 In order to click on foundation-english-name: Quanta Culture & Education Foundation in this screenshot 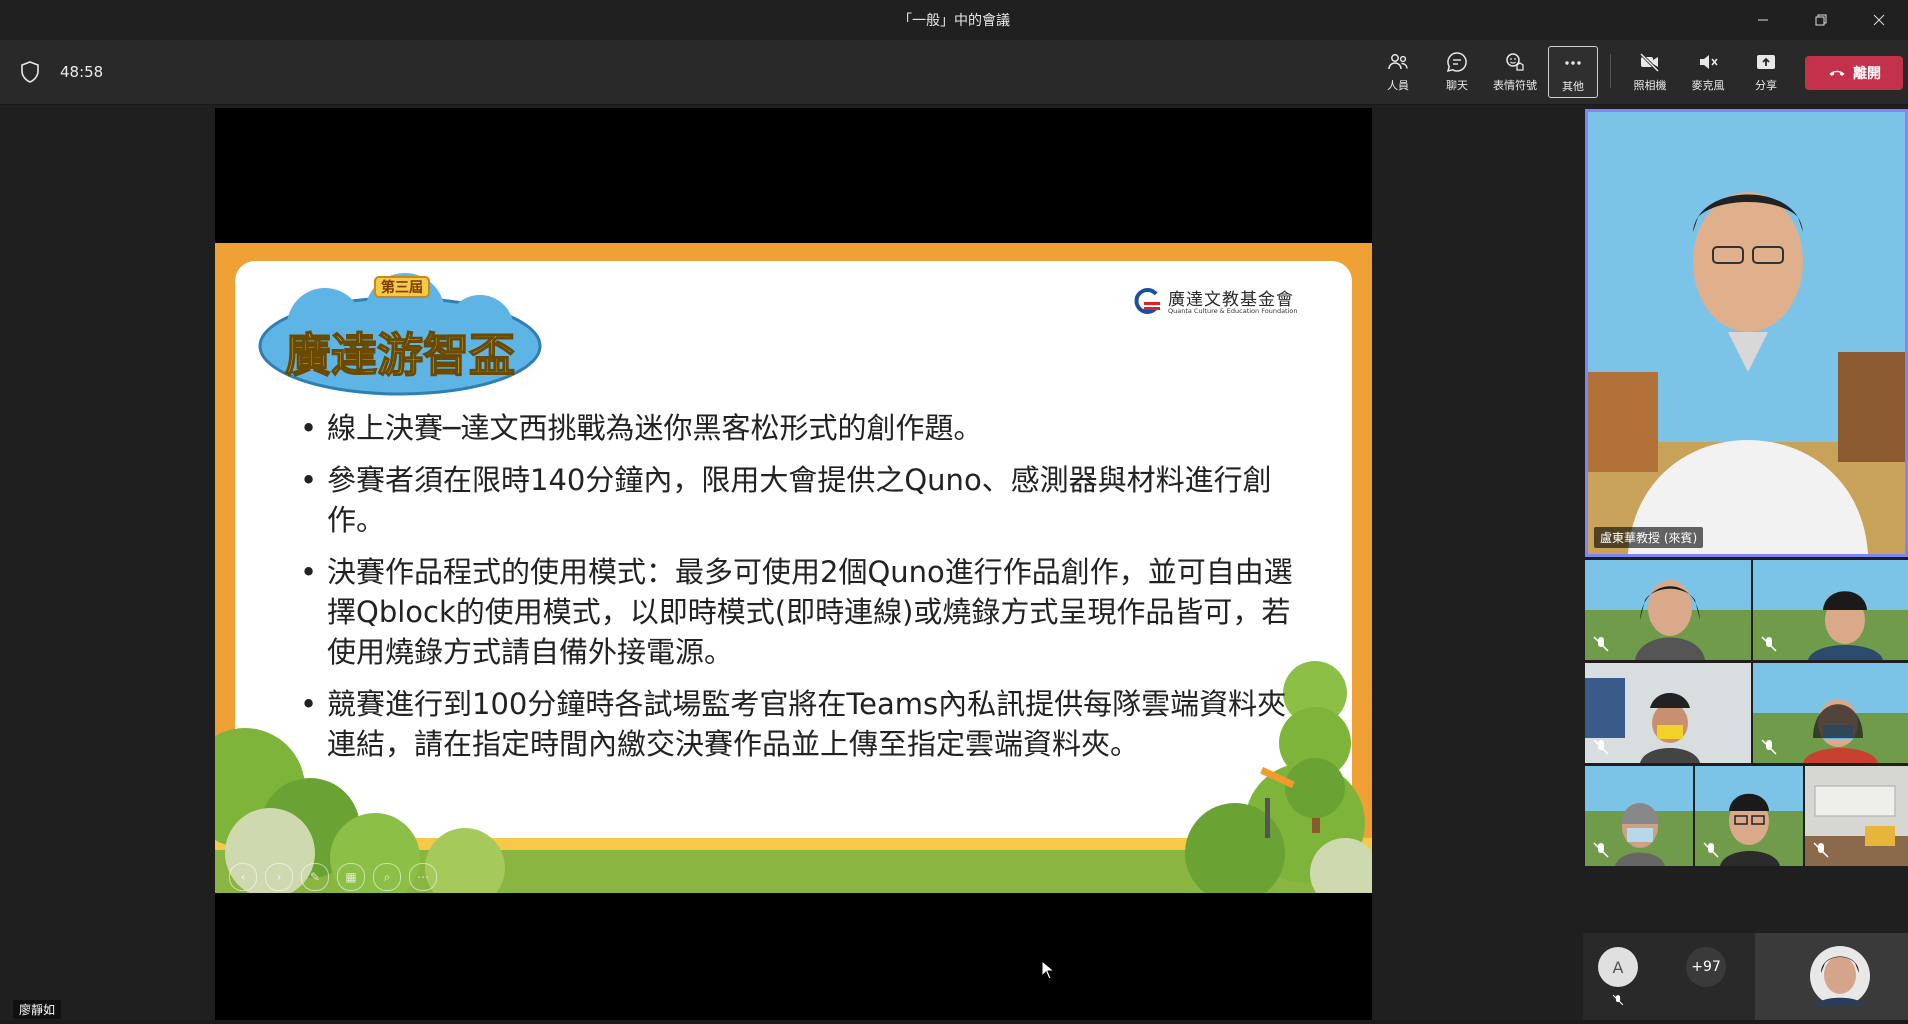, I will do `click(1233, 311)`.